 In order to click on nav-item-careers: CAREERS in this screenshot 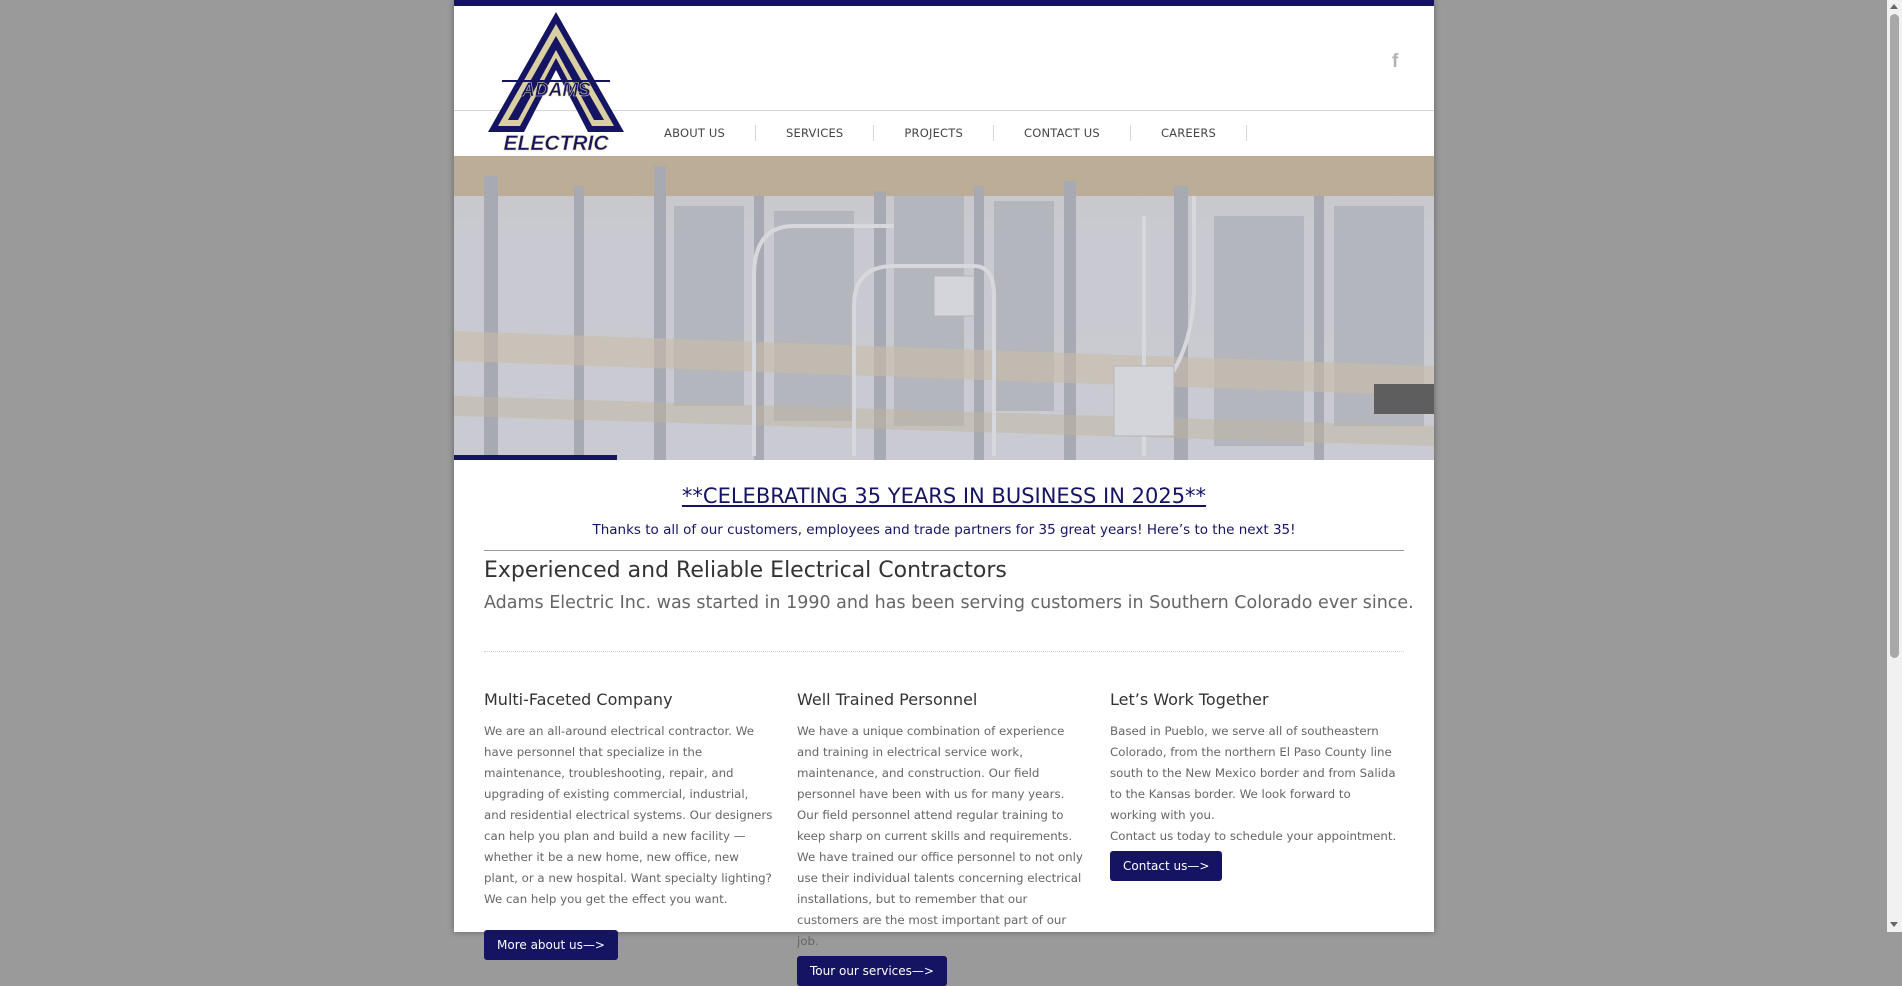, I will do `click(1189, 133)`.